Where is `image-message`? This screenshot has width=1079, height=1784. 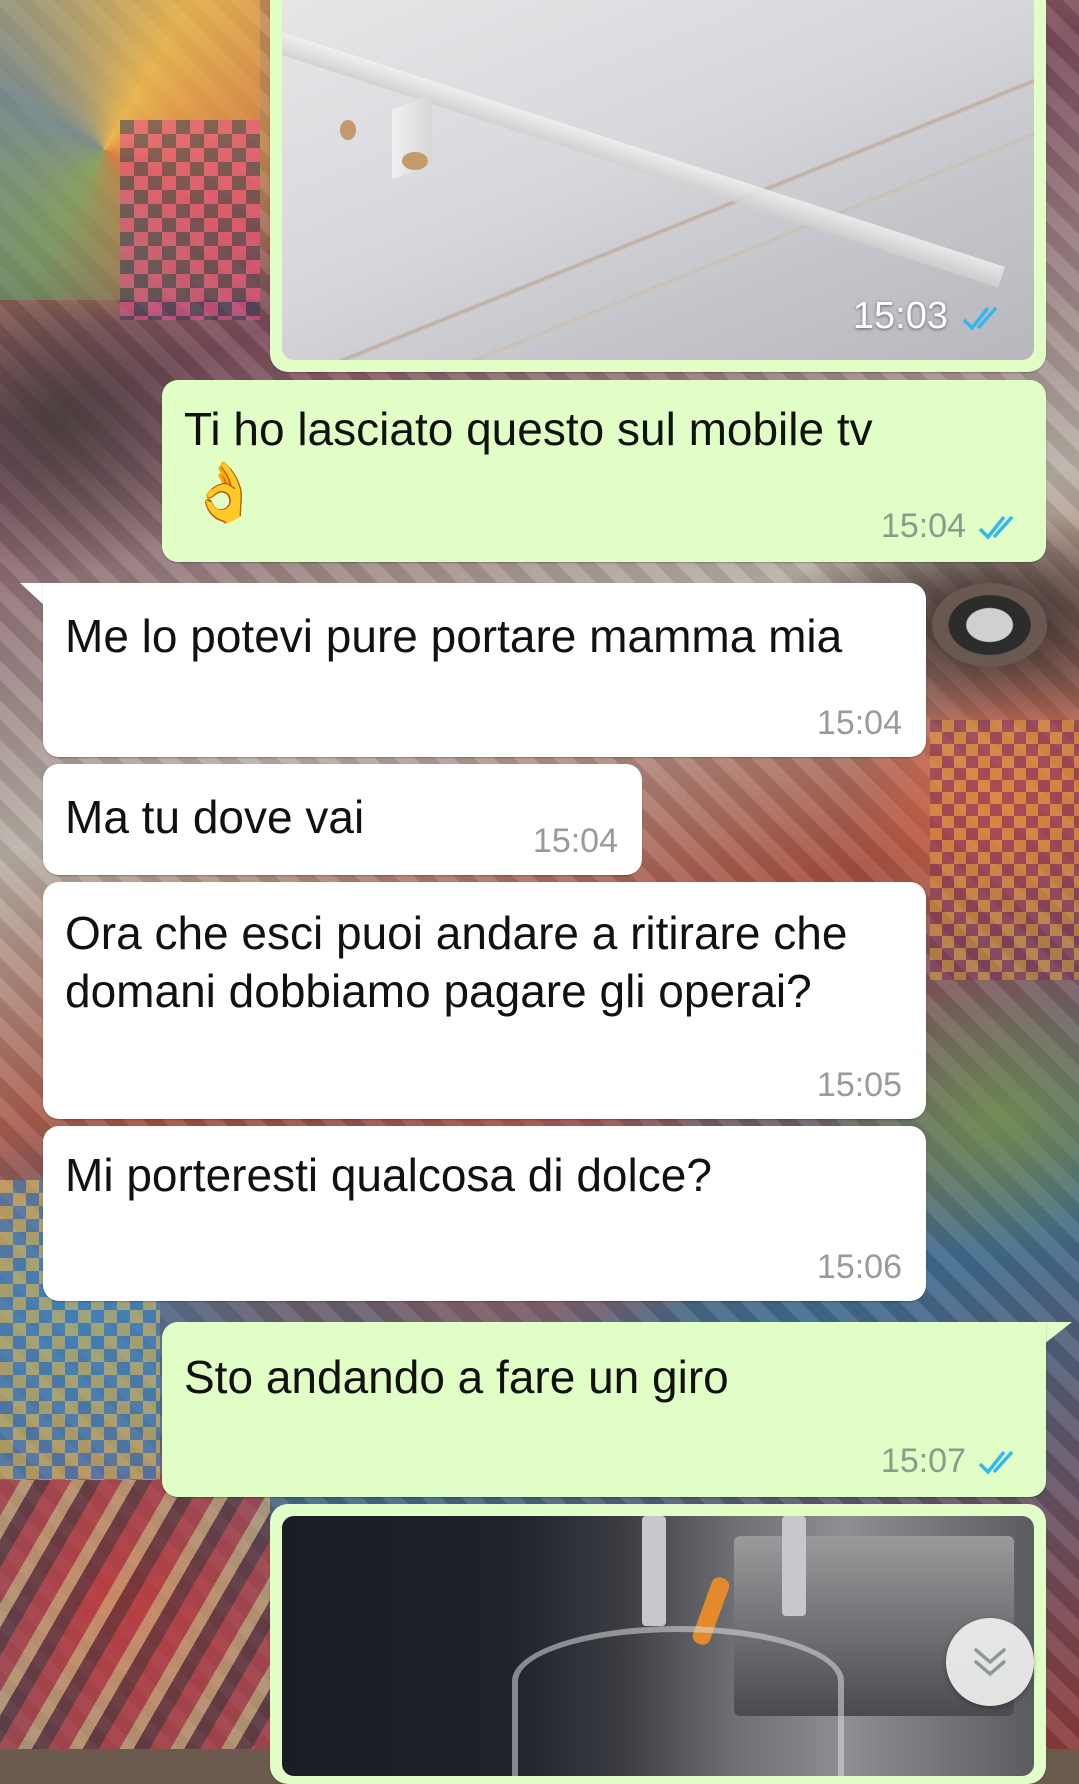
image-message is located at coordinates (658, 1644).